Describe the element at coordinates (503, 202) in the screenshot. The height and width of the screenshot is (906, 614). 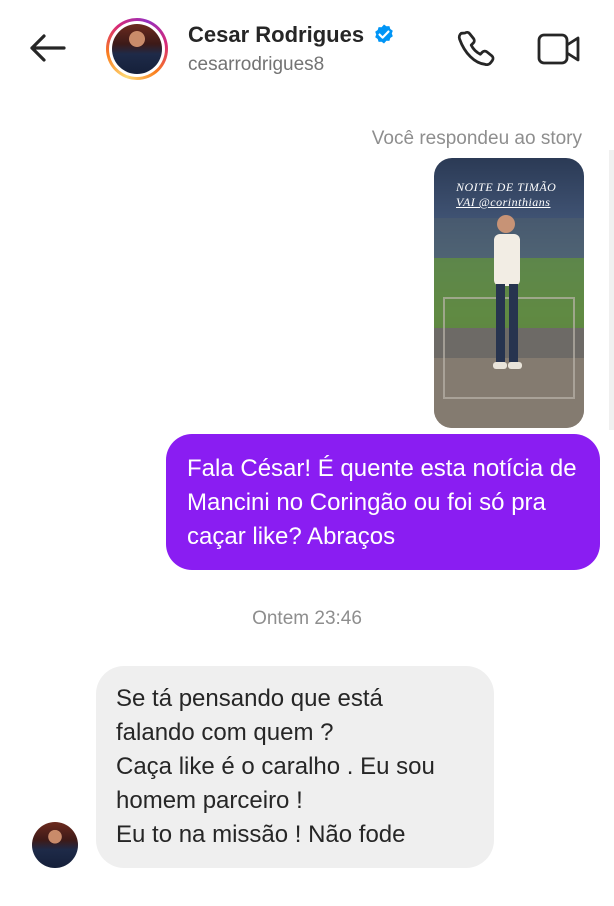
I see `story-caption-line2: VAI @corinthians` at that location.